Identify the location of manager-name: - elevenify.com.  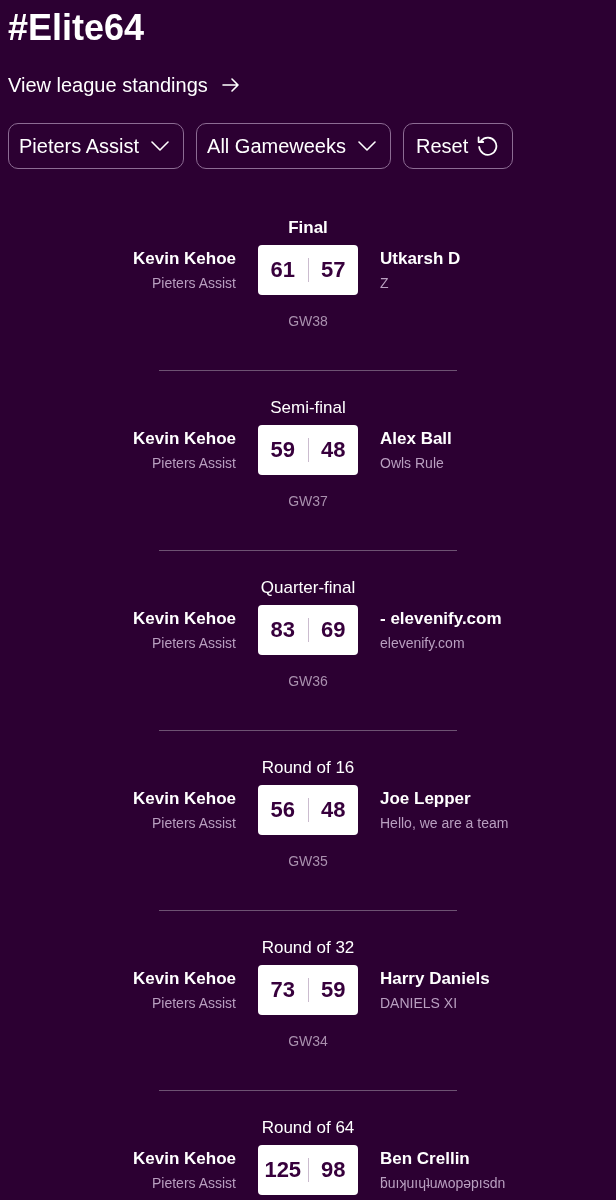
(441, 618).